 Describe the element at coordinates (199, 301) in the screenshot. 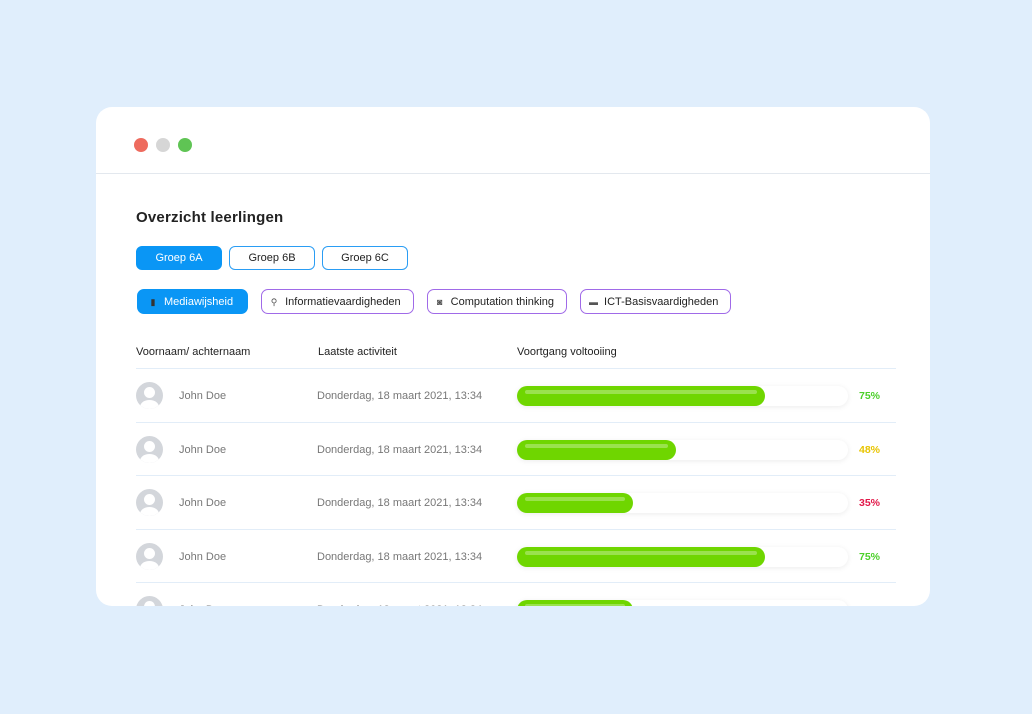

I see `filter-chip-label: Mediawijsheid` at that location.